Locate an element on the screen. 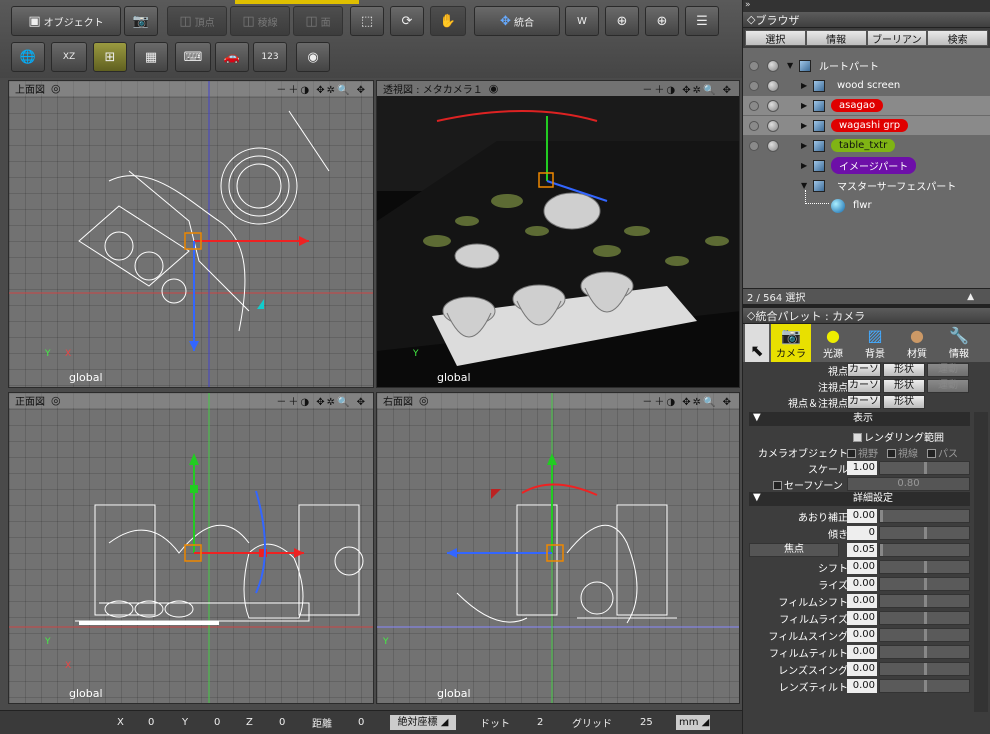 Image resolution: width=990 pixels, height=734 pixels. focus-slider is located at coordinates (924, 550).